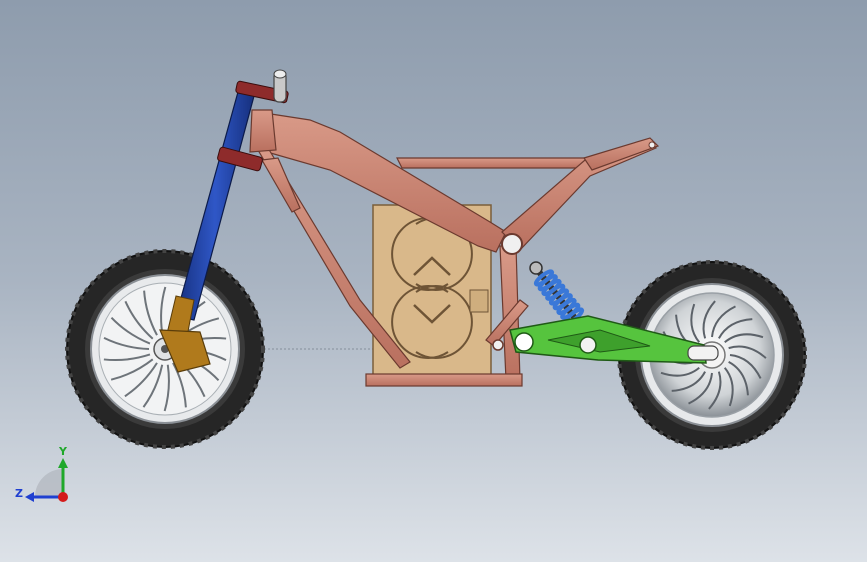 The image size is (867, 562). What do you see at coordinates (165, 349) in the screenshot?
I see `front-wheel` at bounding box center [165, 349].